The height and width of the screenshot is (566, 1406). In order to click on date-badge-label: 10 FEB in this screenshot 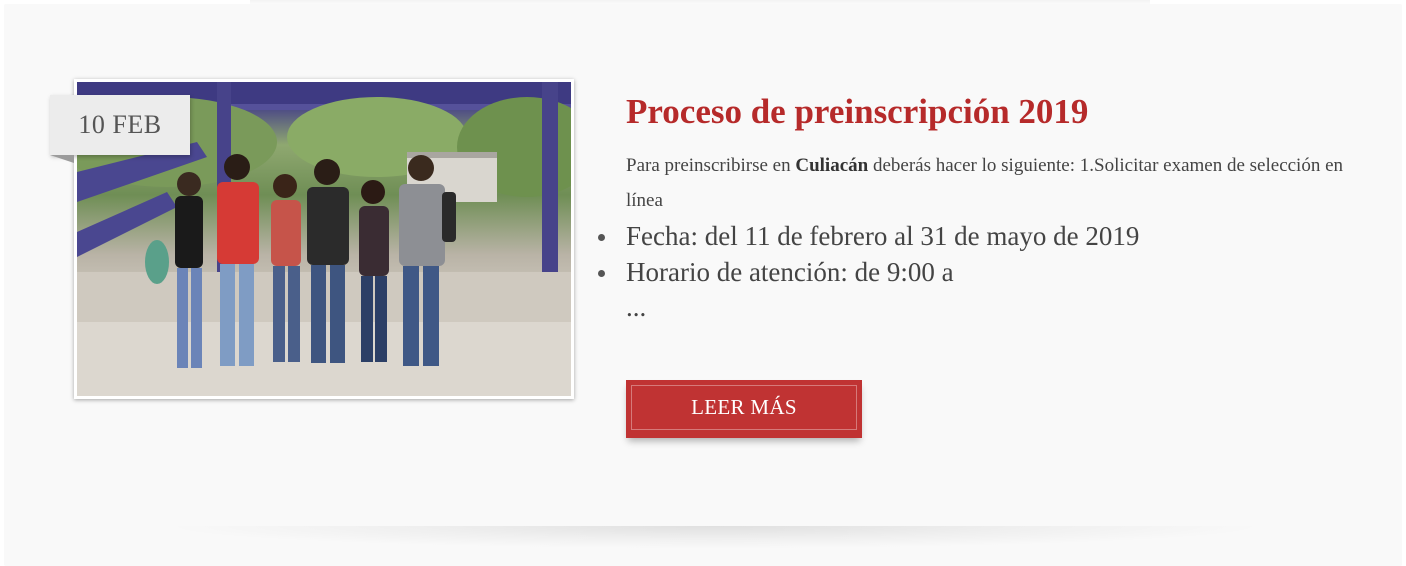, I will do `click(120, 124)`.